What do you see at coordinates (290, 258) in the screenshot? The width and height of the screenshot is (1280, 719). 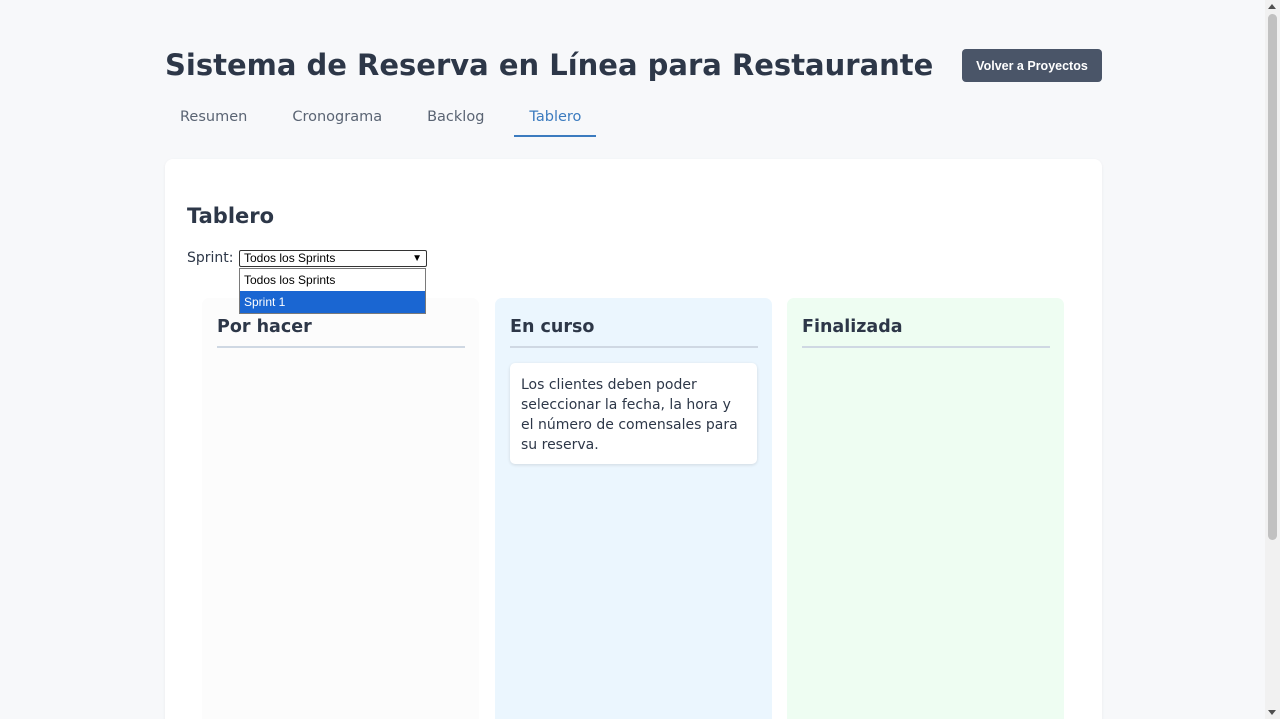 I see `sprint-select-value: Todos los Sprints` at bounding box center [290, 258].